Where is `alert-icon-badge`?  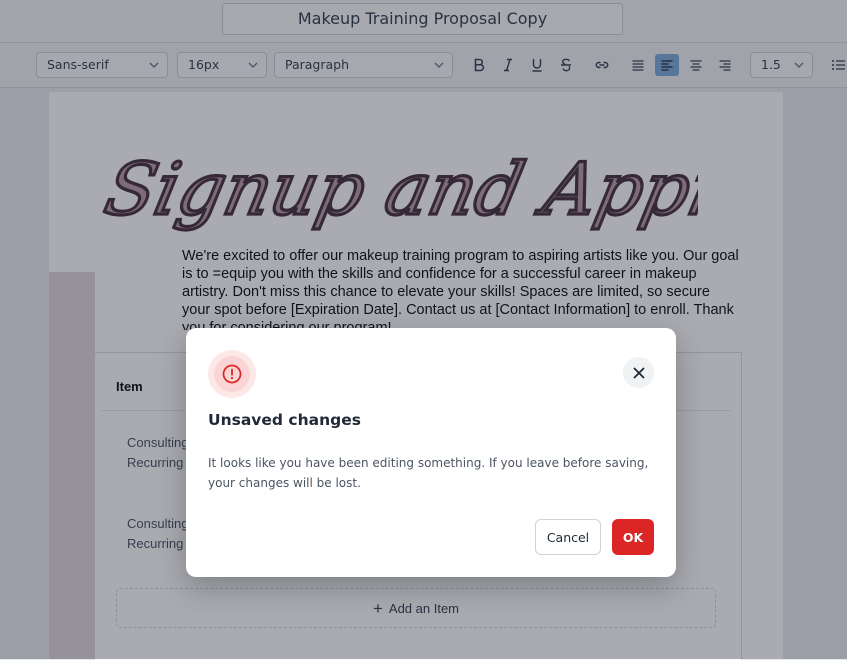
alert-icon-badge is located at coordinates (232, 374).